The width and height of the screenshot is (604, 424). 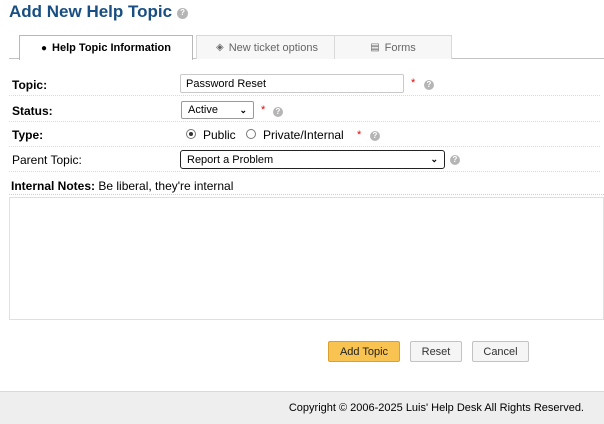 What do you see at coordinates (251, 134) in the screenshot?
I see `type-private-radio` at bounding box center [251, 134].